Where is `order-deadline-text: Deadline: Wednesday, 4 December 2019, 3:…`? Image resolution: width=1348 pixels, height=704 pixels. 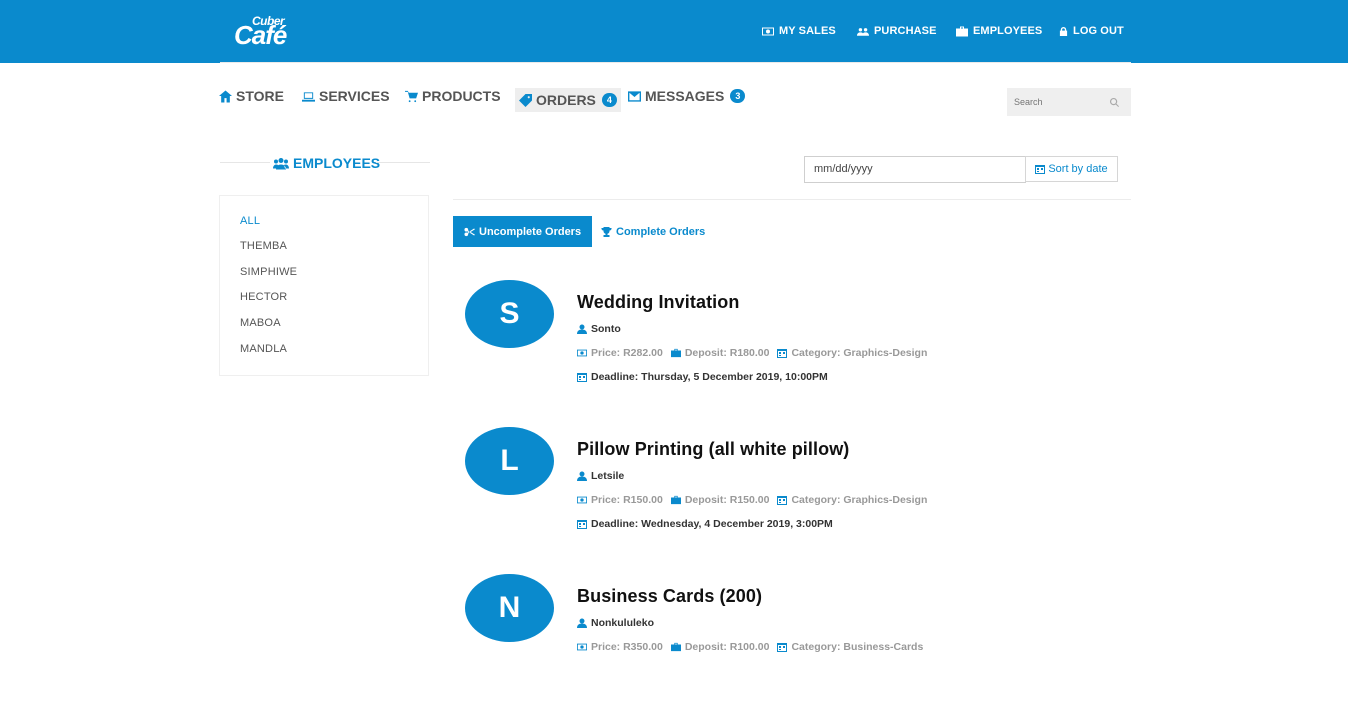 order-deadline-text: Deadline: Wednesday, 4 December 2019, 3:… is located at coordinates (712, 524).